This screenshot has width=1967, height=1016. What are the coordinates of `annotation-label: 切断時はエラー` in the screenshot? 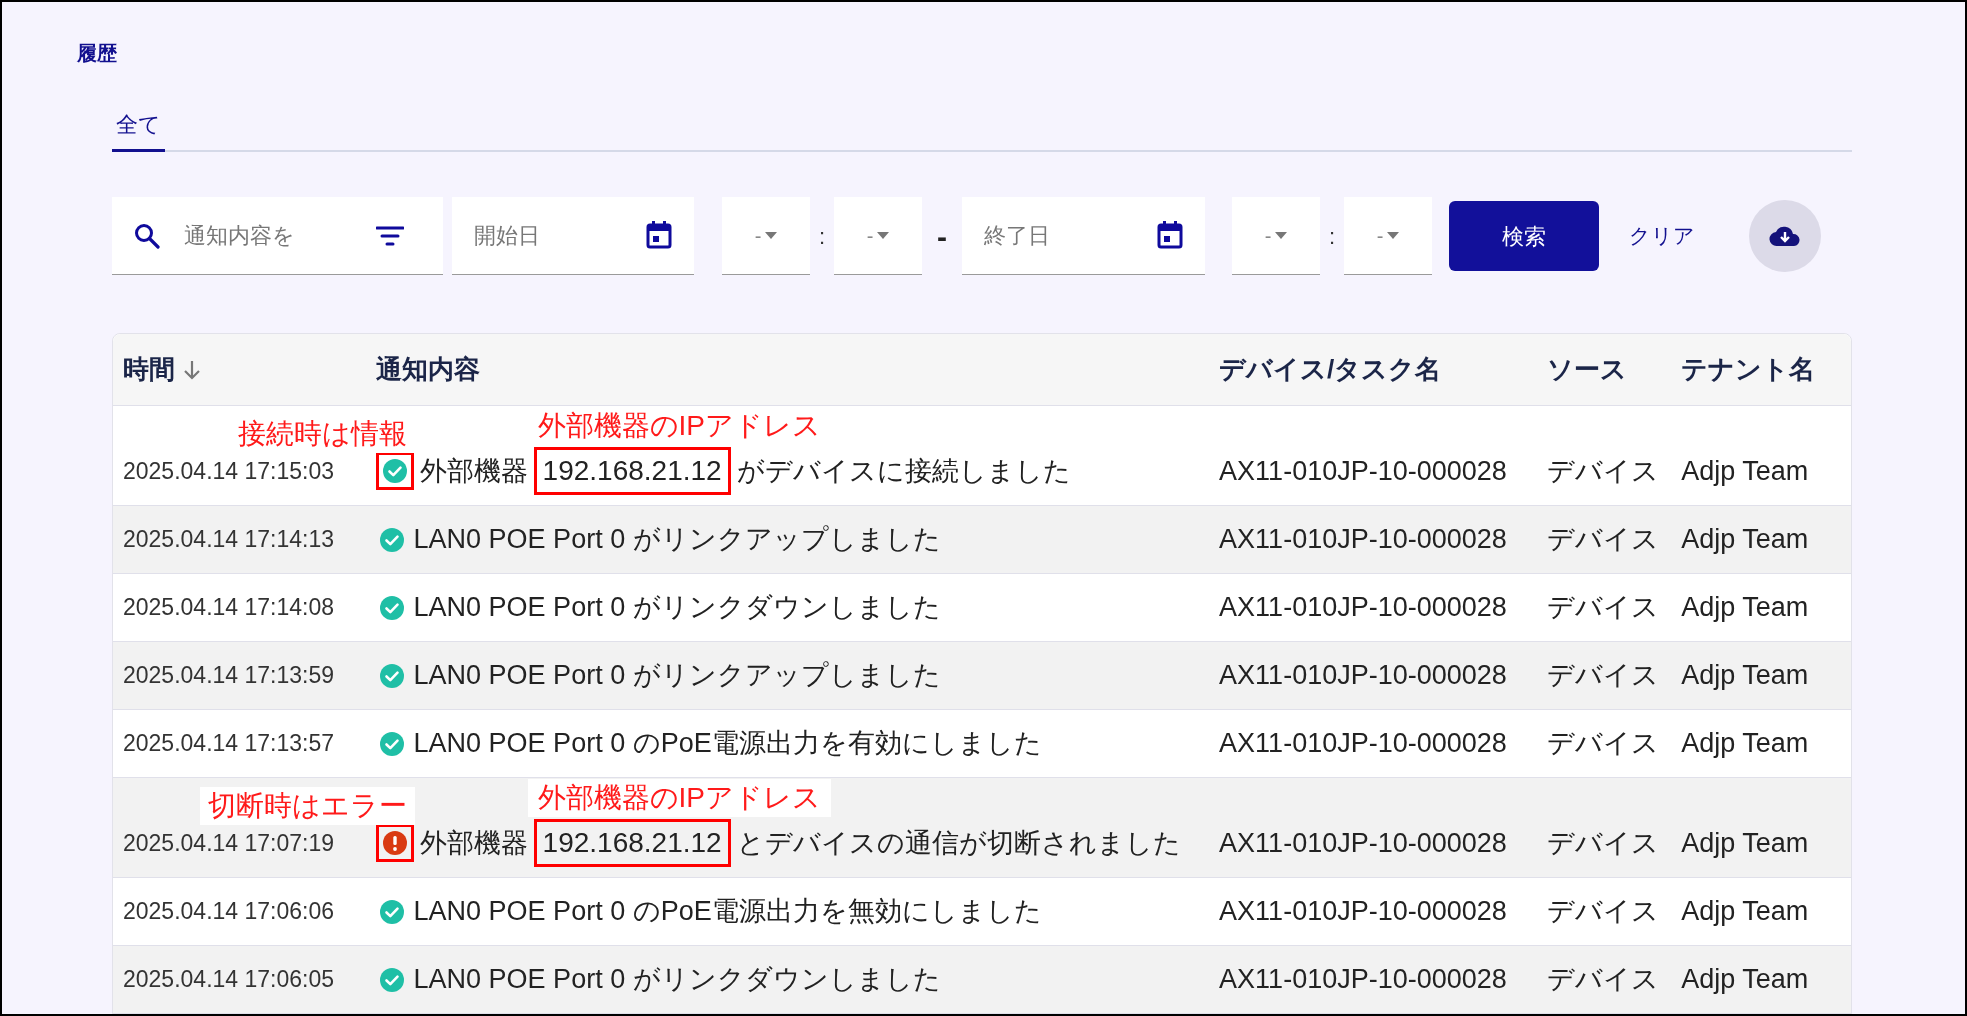 It's located at (307, 806).